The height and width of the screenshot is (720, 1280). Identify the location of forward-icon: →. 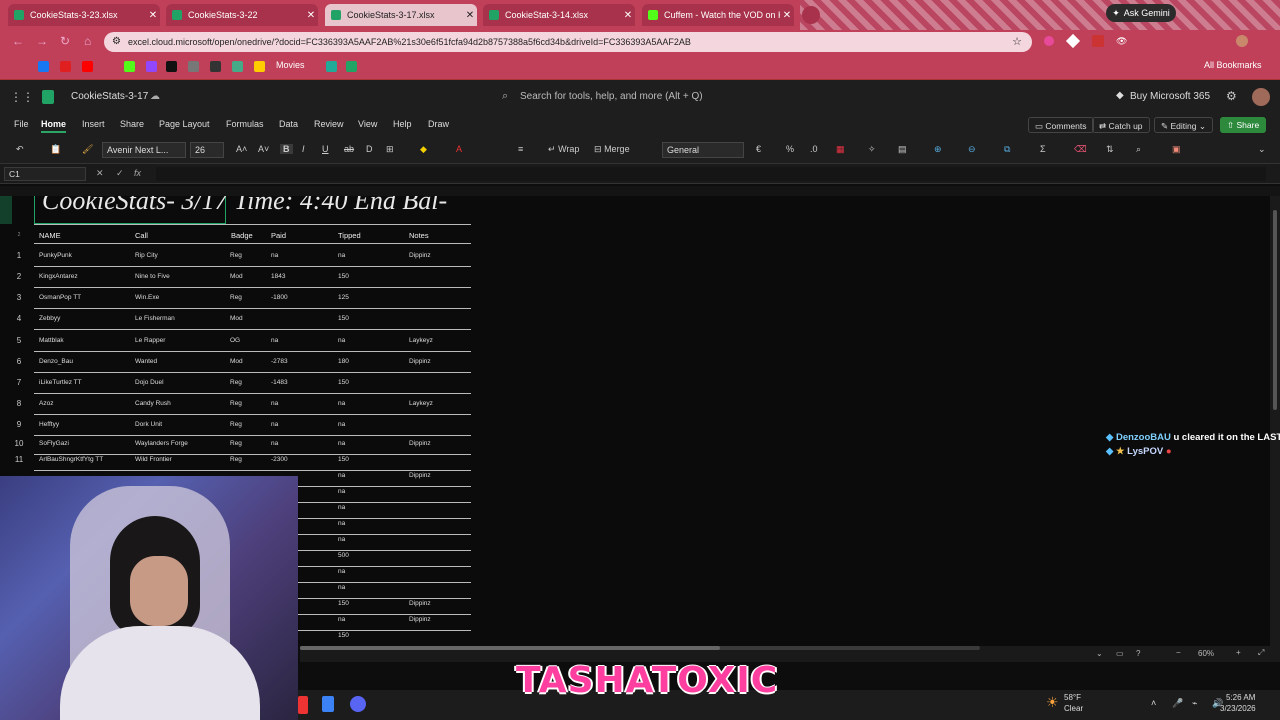
(42, 41).